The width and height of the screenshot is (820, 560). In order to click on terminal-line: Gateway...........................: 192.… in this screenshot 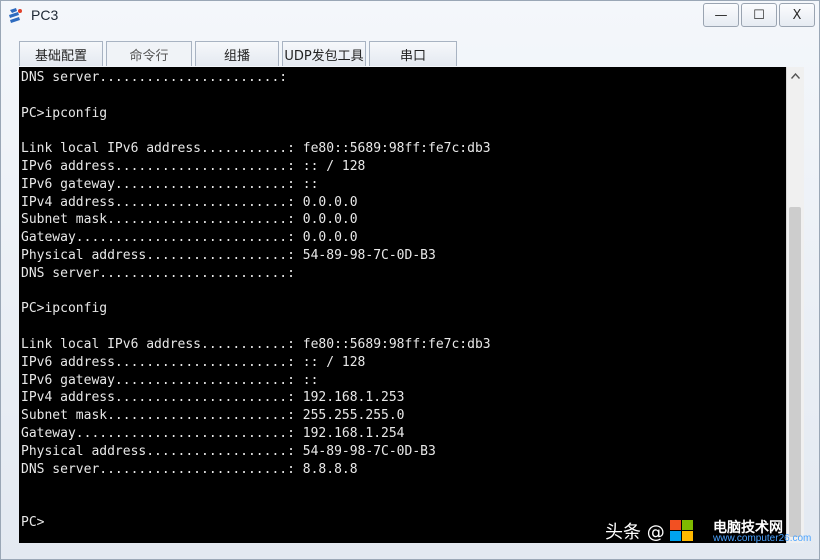, I will do `click(213, 433)`.